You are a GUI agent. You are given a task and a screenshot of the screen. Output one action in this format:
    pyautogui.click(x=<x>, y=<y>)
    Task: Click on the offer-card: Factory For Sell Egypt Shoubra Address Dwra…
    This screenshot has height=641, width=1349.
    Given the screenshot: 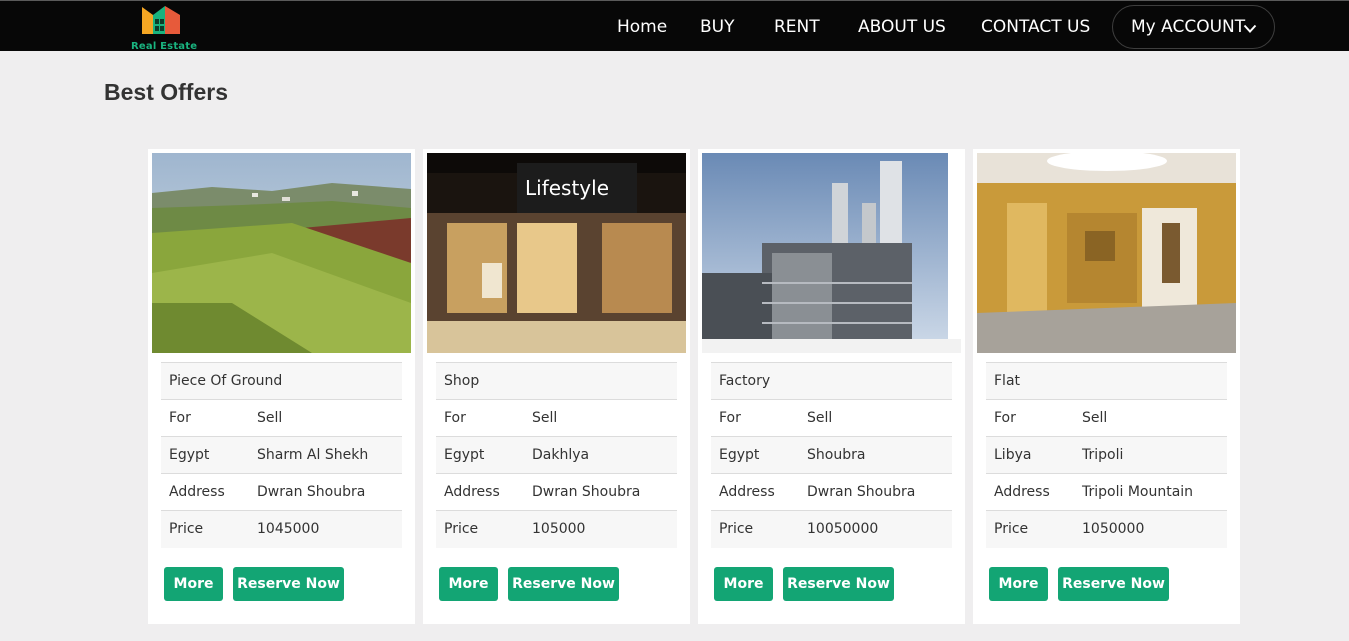 What is the action you would take?
    pyautogui.click(x=831, y=386)
    